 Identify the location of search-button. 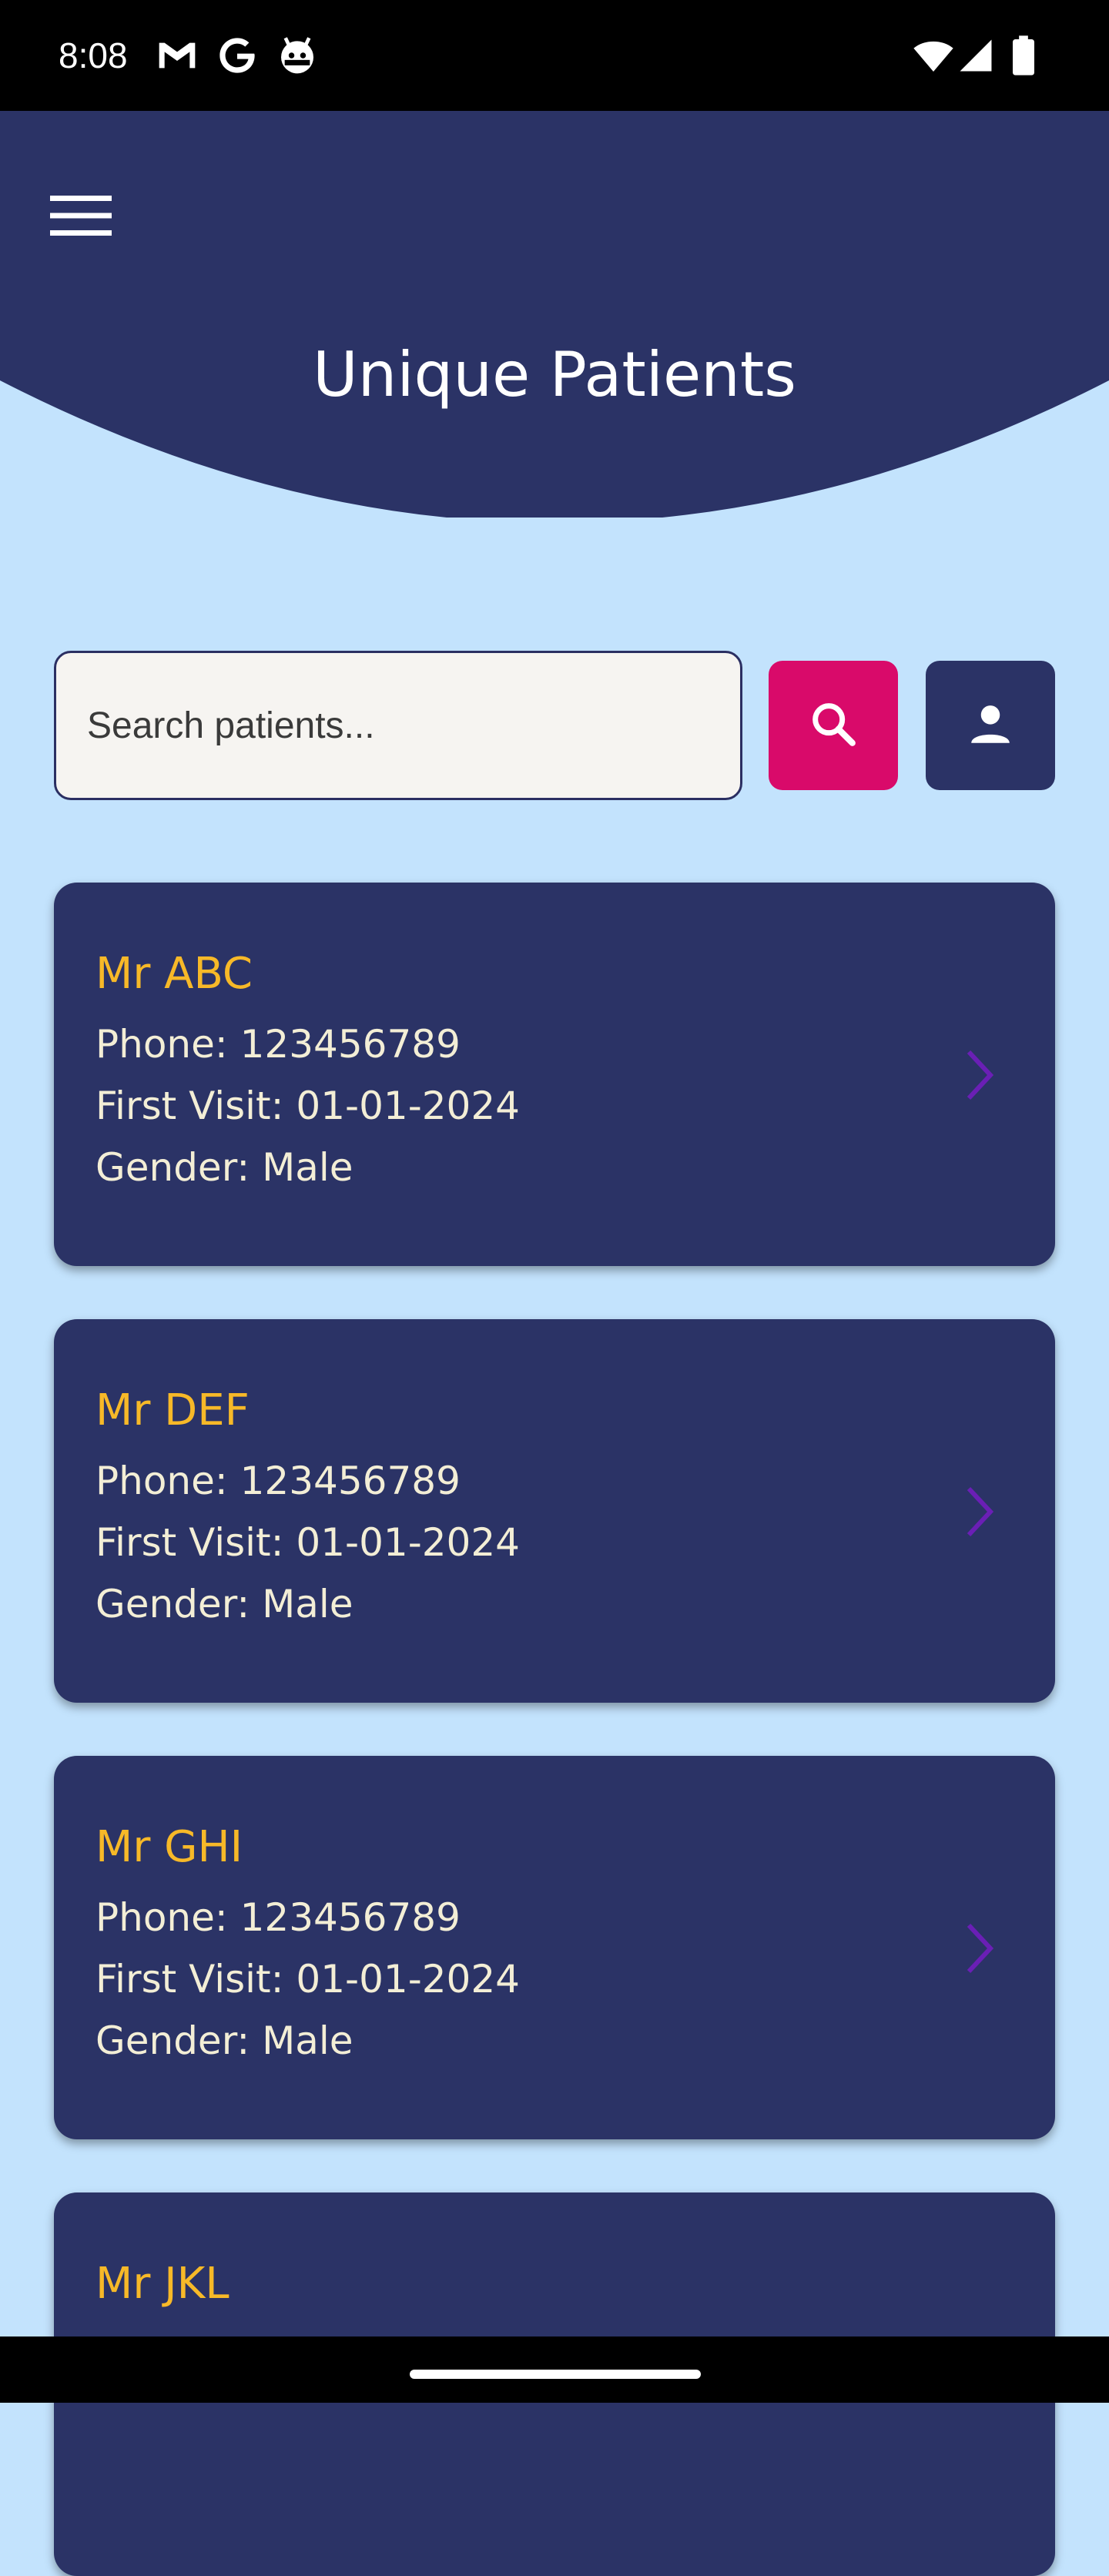
(833, 726).